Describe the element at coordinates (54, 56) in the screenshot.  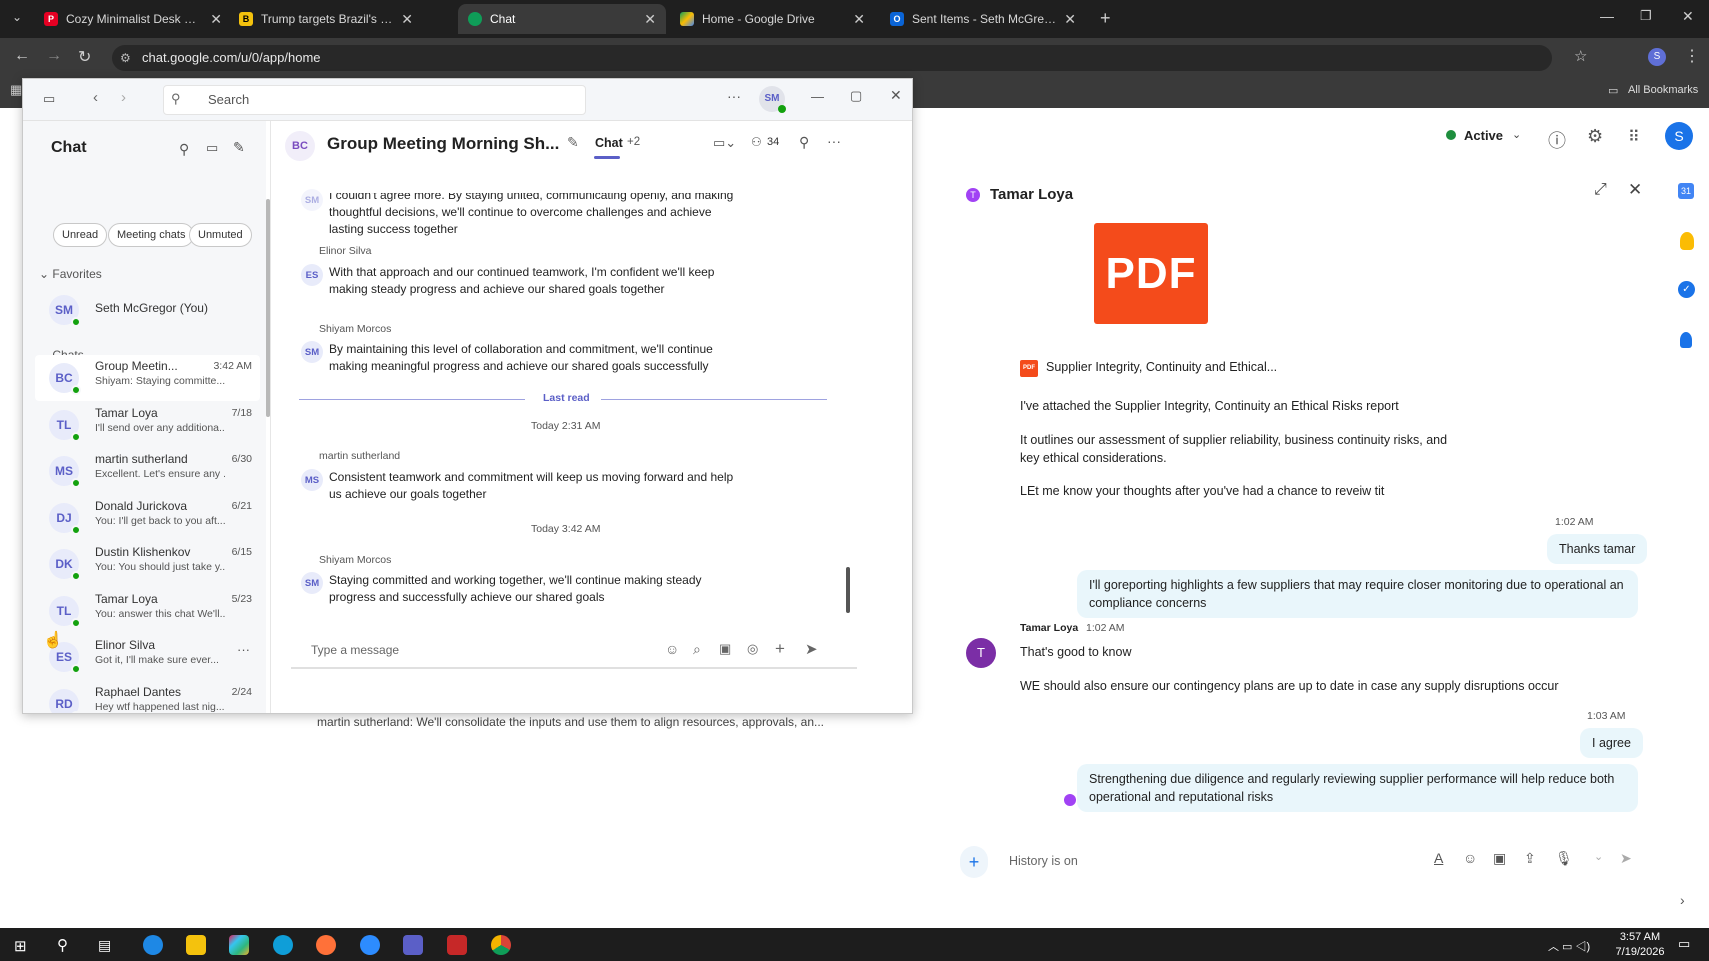
I see `forward-icon: →` at that location.